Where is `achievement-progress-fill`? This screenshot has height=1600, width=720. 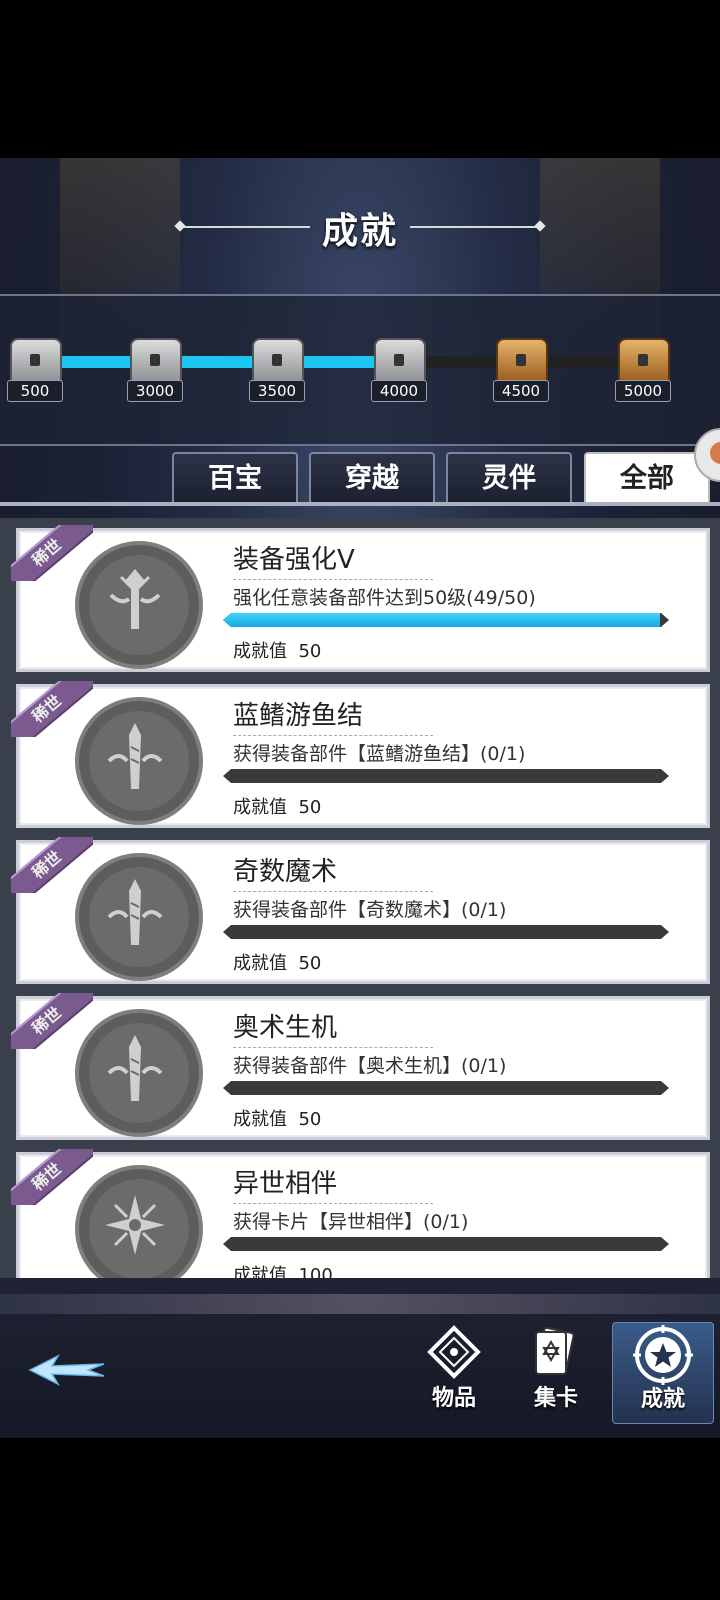
achievement-progress-fill is located at coordinates (441, 620).